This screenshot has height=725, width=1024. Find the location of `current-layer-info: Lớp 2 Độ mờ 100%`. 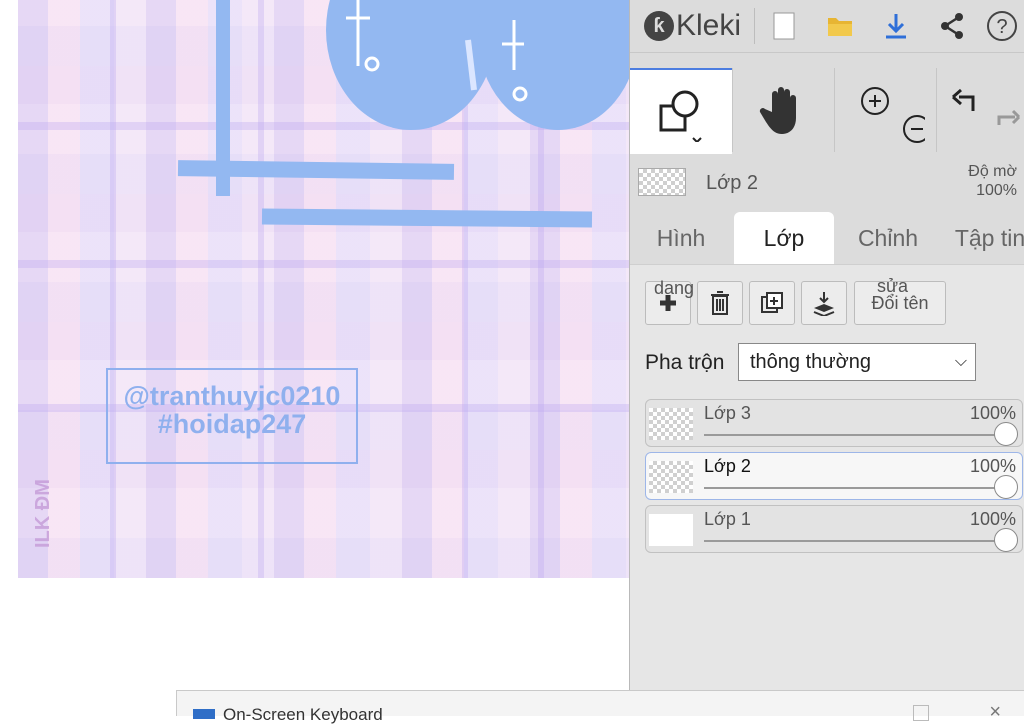

current-layer-info: Lớp 2 Độ mờ 100% is located at coordinates (827, 182).